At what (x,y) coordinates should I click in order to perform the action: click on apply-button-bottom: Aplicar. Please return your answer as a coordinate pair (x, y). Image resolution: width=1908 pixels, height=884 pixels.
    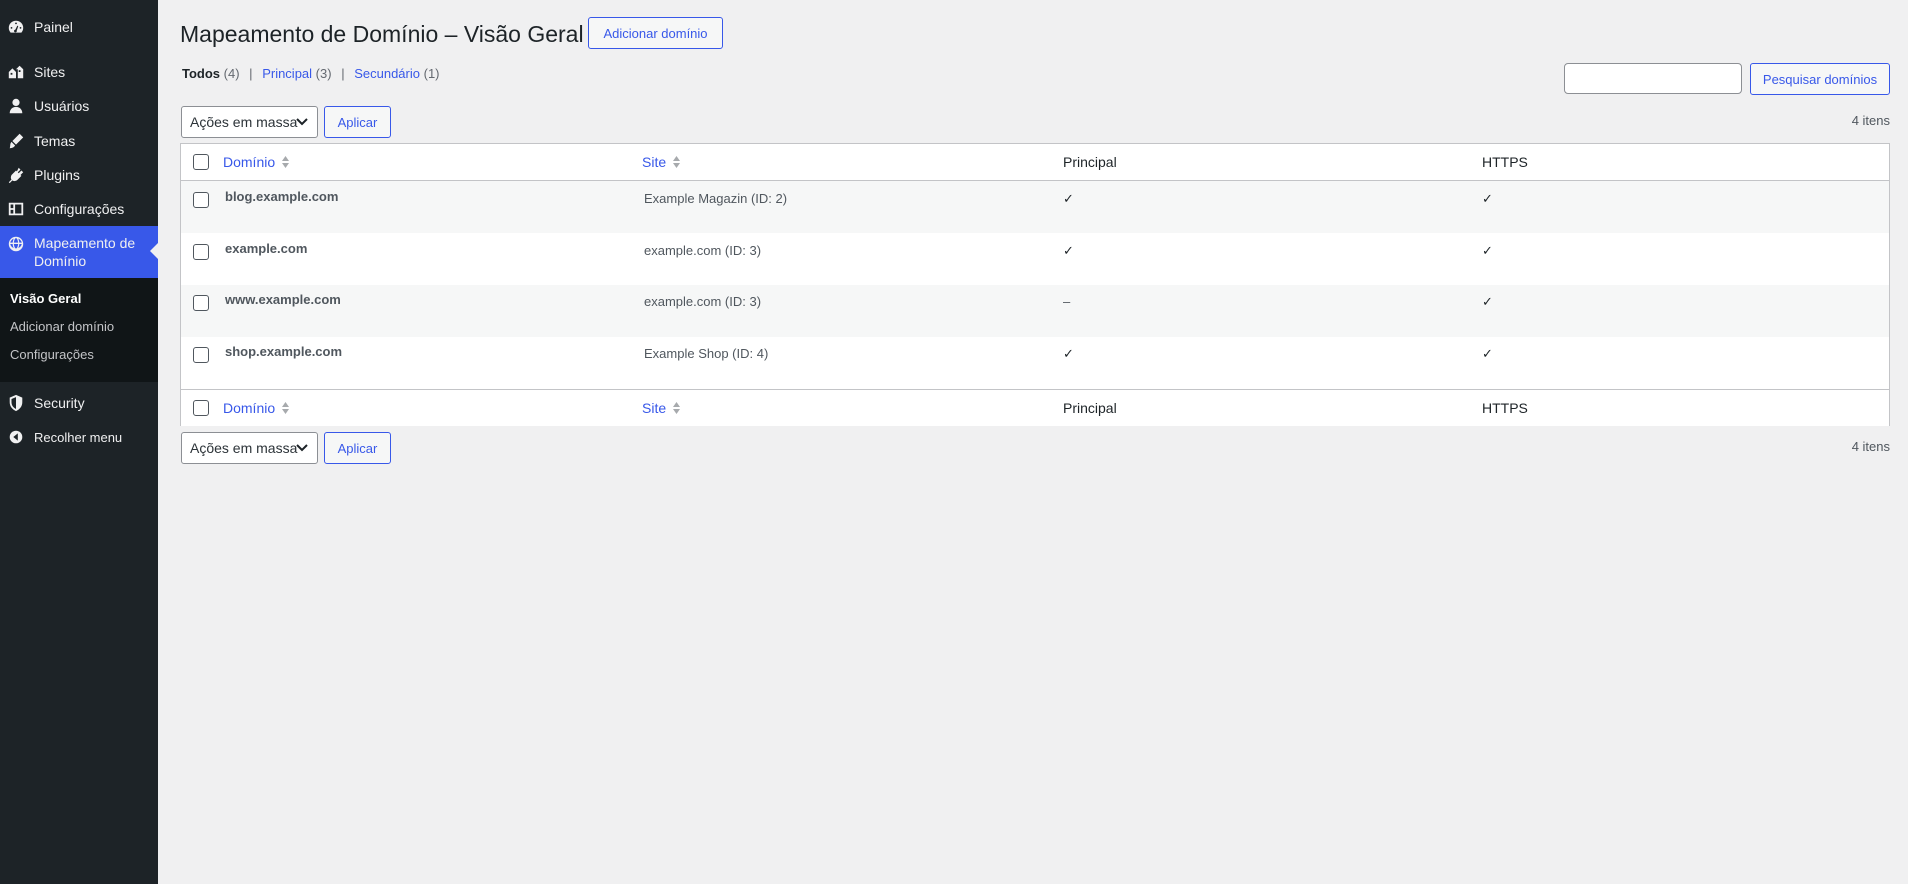
    Looking at the image, I should click on (357, 448).